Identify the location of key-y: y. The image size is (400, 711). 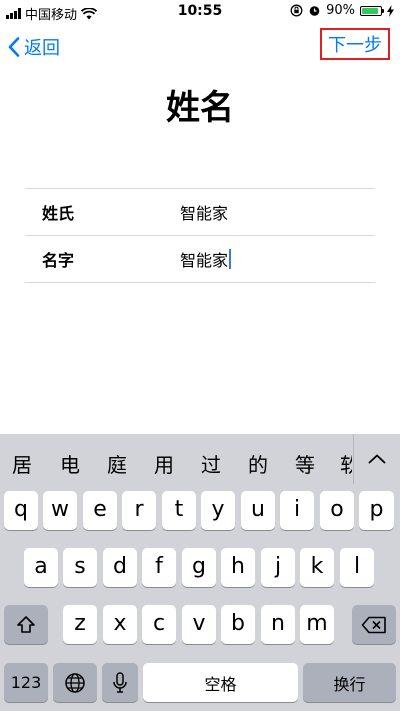
(218, 510).